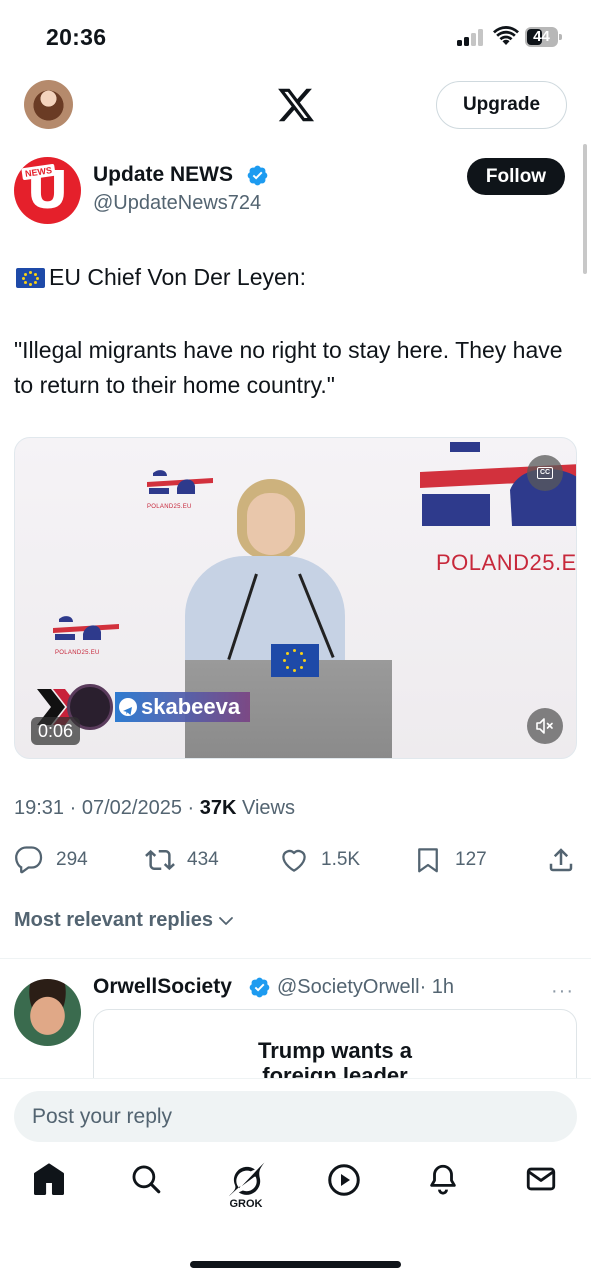  Describe the element at coordinates (39, 808) in the screenshot. I see `tweet-time: 19:31` at that location.